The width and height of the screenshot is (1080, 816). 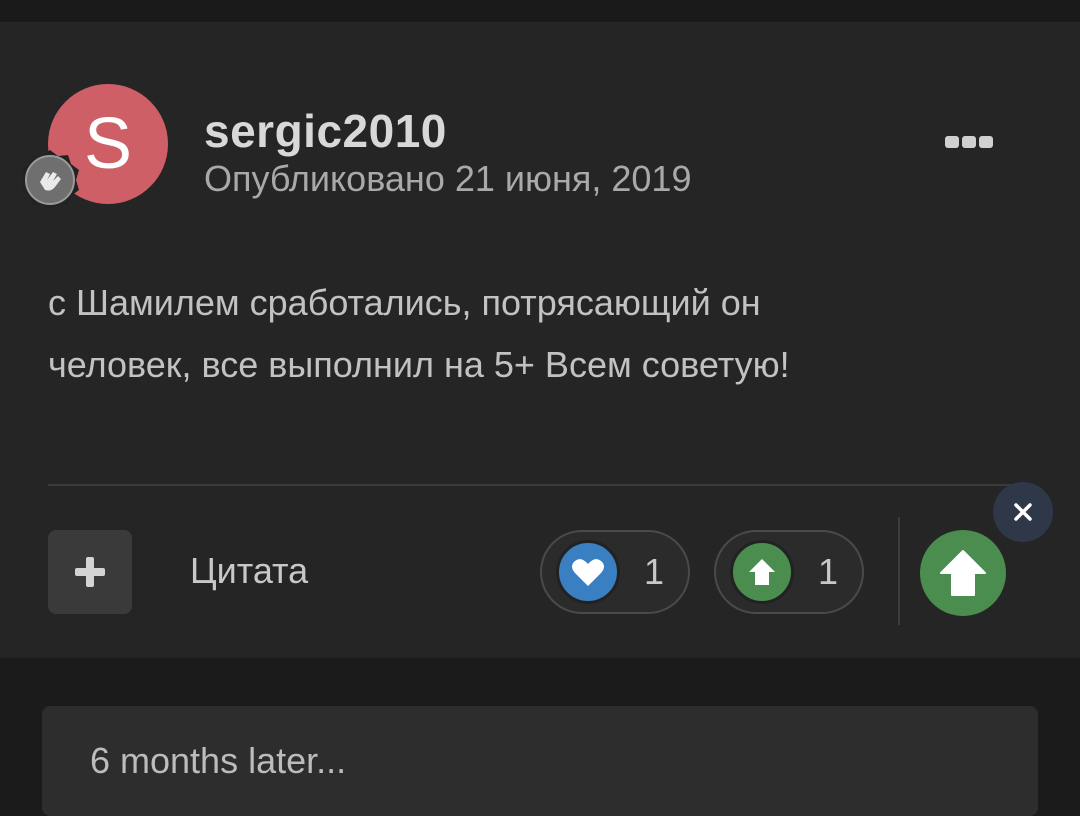 I want to click on username: sergic2010, so click(x=325, y=131).